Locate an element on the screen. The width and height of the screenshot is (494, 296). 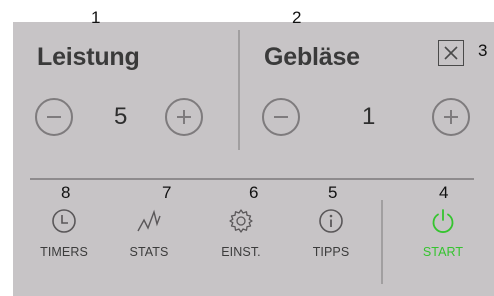
callout-7: 7 is located at coordinates (167, 192).